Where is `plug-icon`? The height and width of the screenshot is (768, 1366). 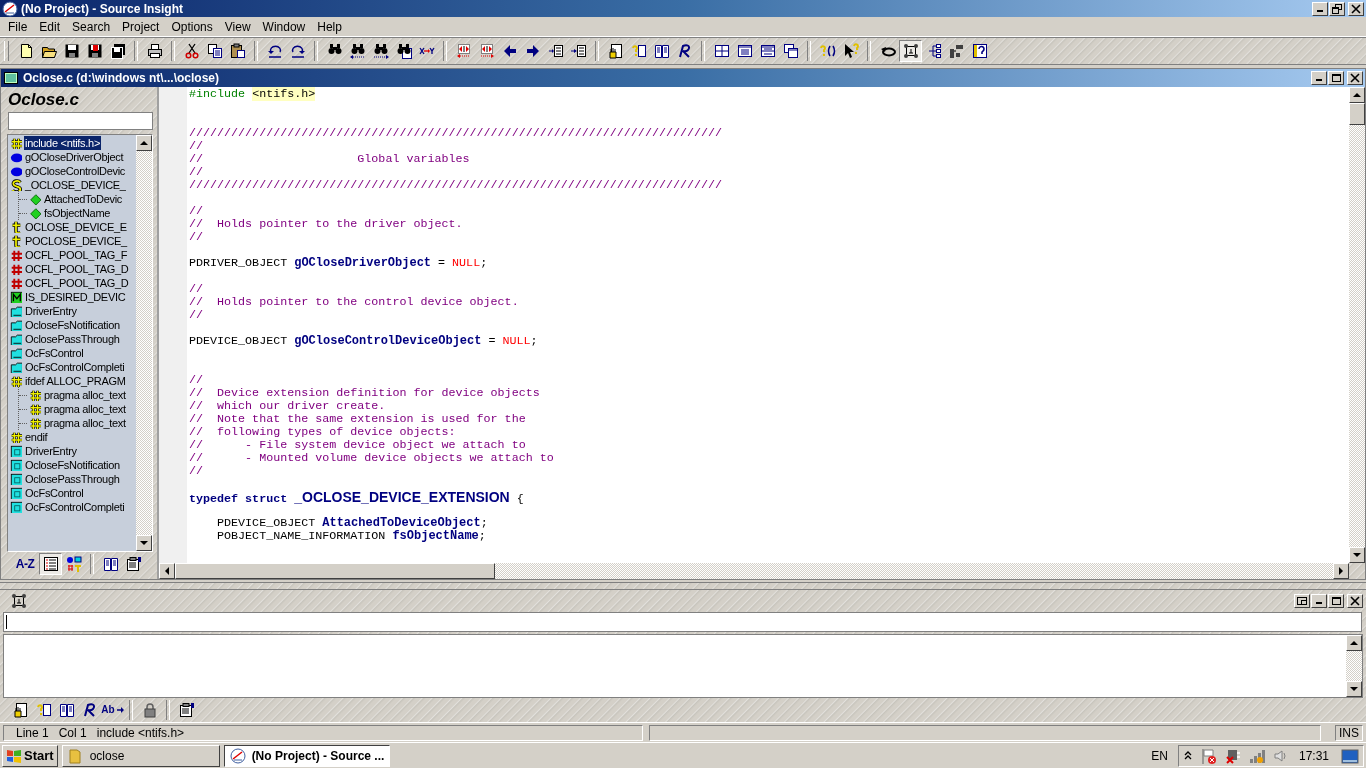 plug-icon is located at coordinates (1232, 755).